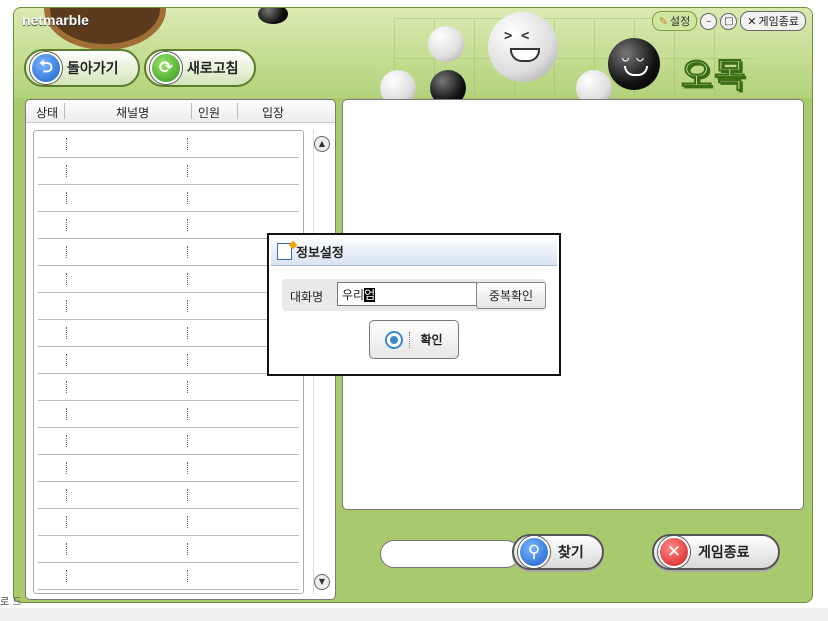  I want to click on exit-game-top-button: ✕ 게임종료, so click(773, 21).